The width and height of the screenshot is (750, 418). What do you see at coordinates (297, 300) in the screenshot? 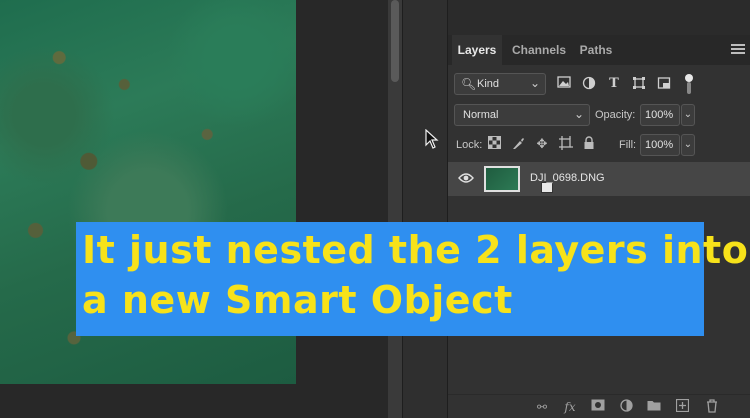
I see `caption-line-2: a new Smart Object` at bounding box center [297, 300].